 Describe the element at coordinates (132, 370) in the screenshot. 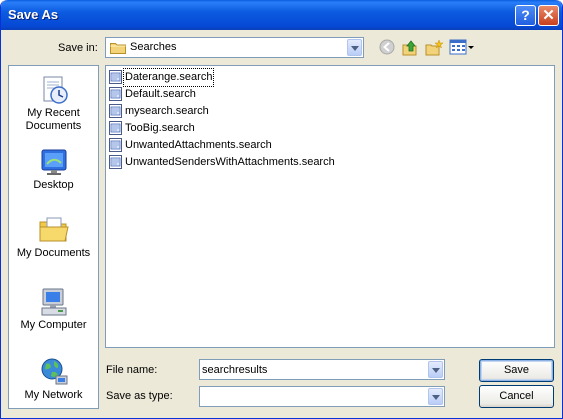

I see `file-name-label: File name:` at that location.